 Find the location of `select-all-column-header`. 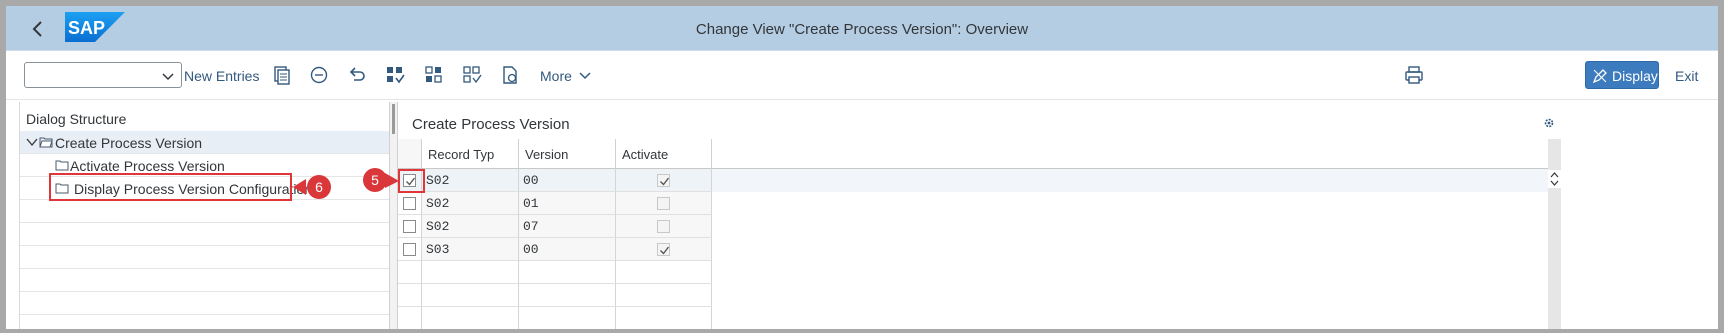

select-all-column-header is located at coordinates (410, 154).